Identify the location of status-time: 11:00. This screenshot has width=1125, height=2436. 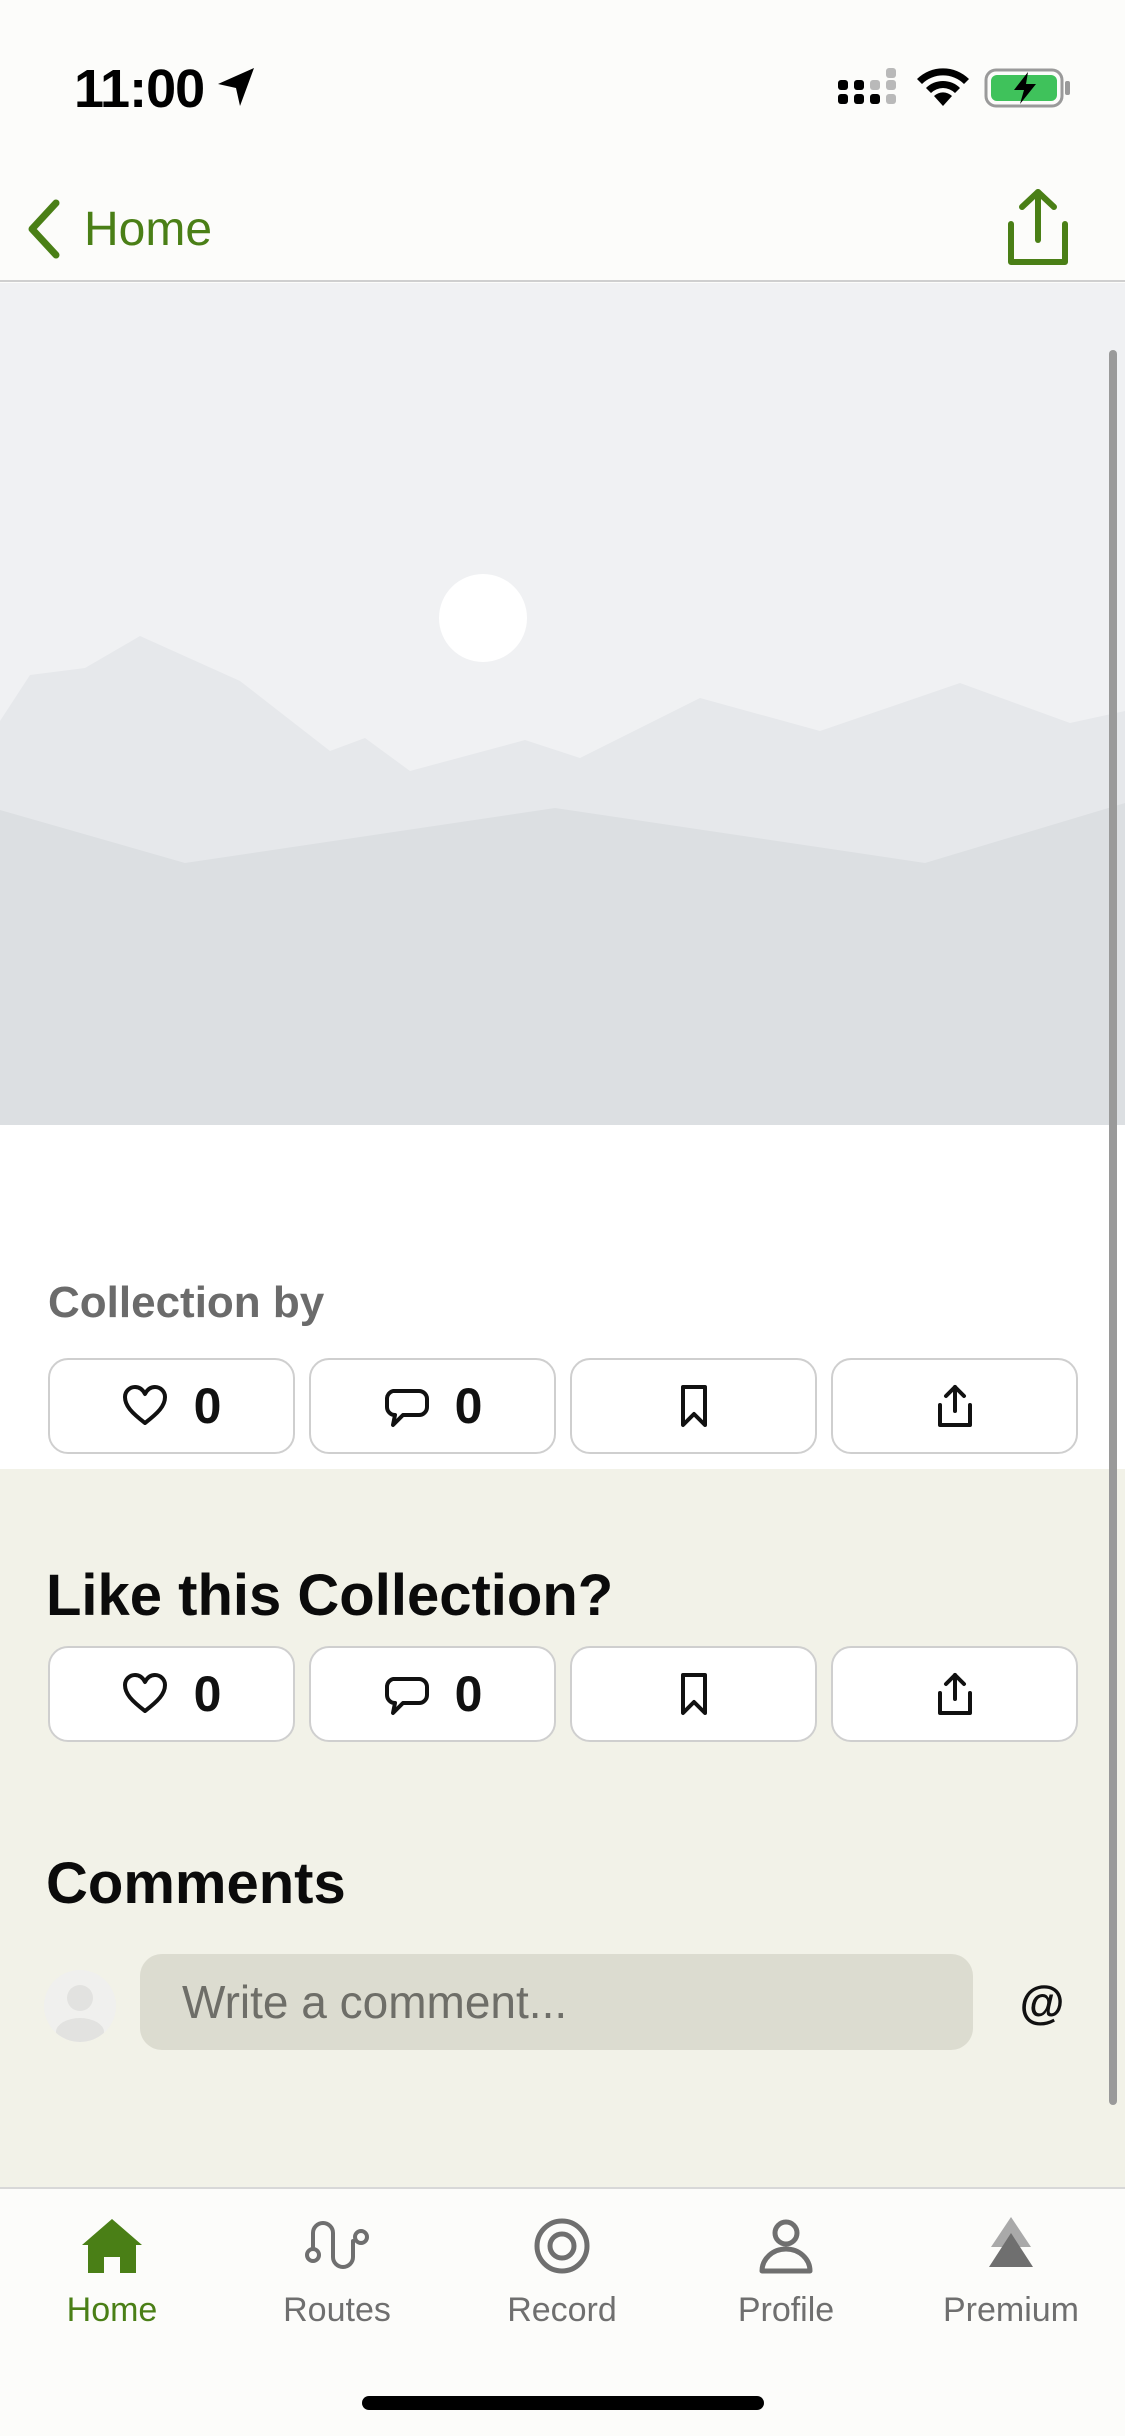
(139, 89).